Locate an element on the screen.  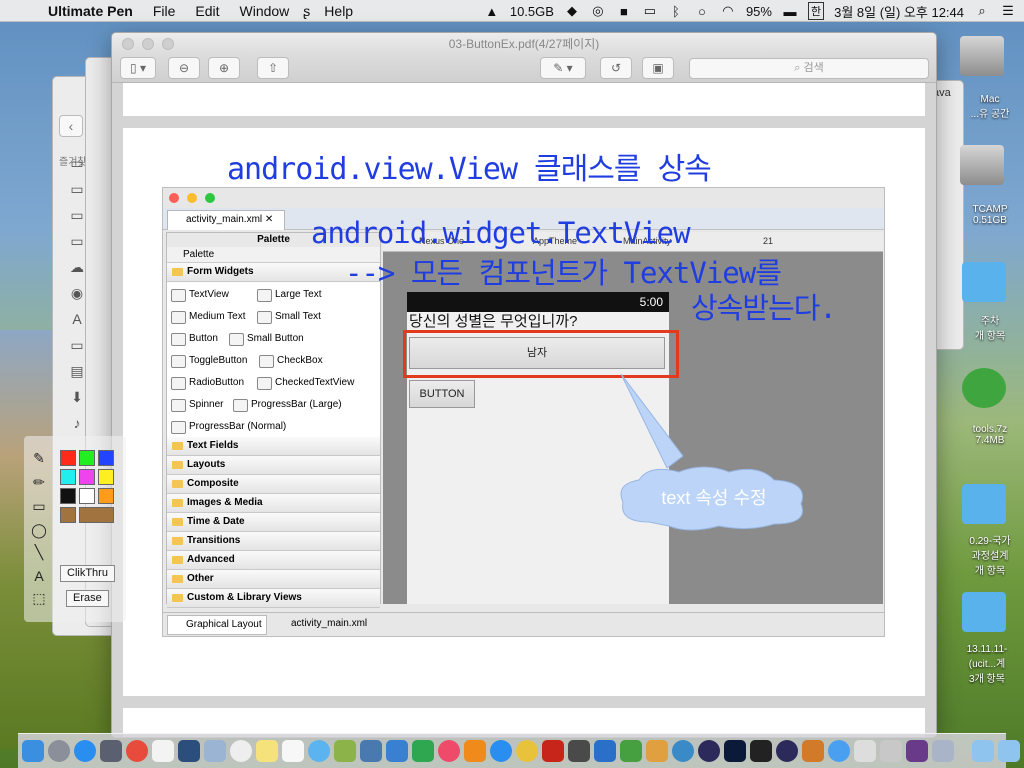
safari-icon is located at coordinates (85, 751).